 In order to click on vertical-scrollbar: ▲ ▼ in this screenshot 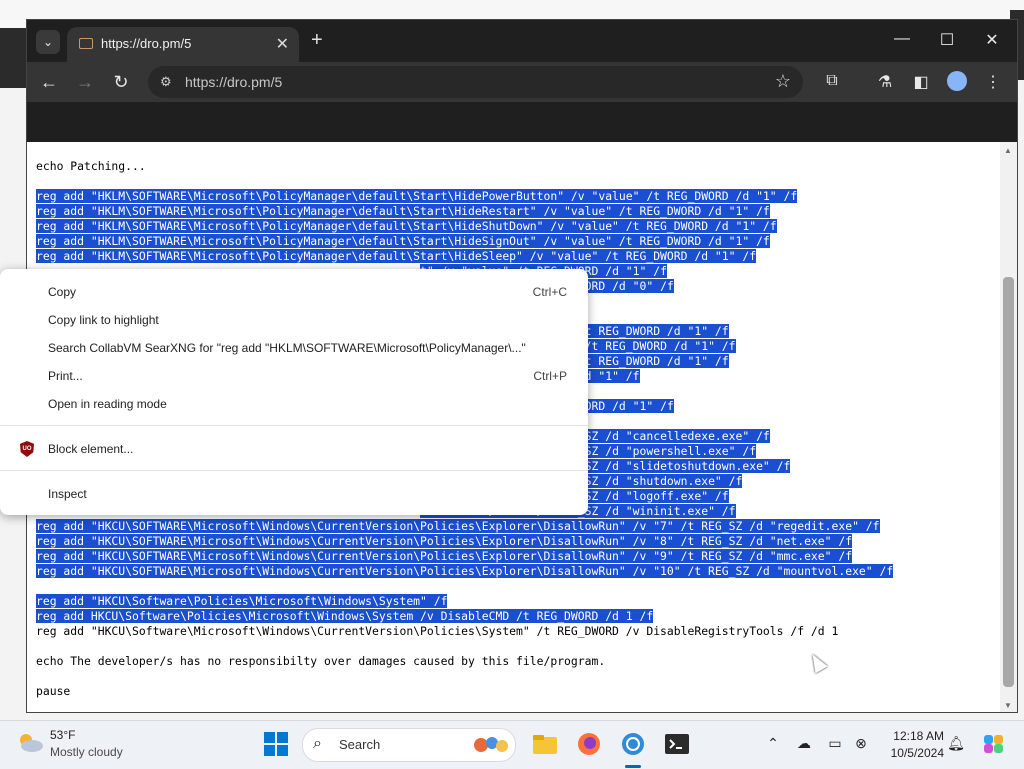, I will do `click(1008, 427)`.